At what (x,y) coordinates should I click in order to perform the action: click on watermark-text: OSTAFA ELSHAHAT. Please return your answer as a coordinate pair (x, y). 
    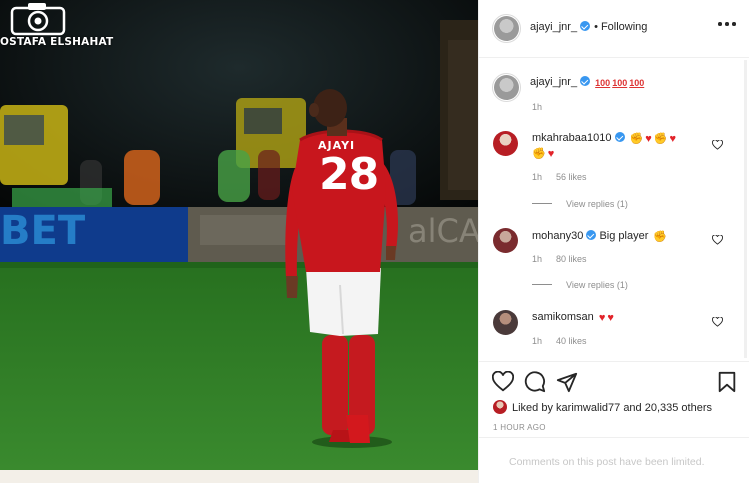
    Looking at the image, I should click on (57, 42).